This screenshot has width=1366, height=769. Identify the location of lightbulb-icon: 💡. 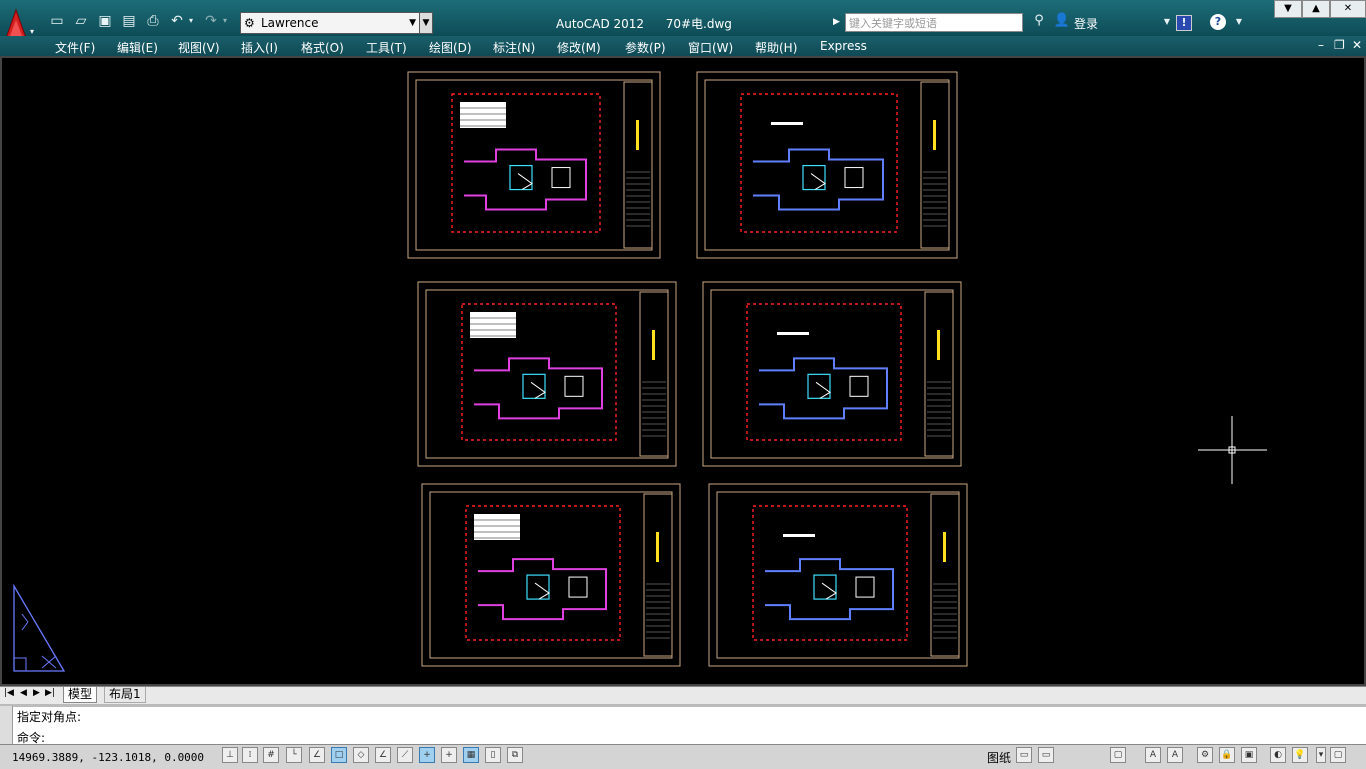
(1300, 755).